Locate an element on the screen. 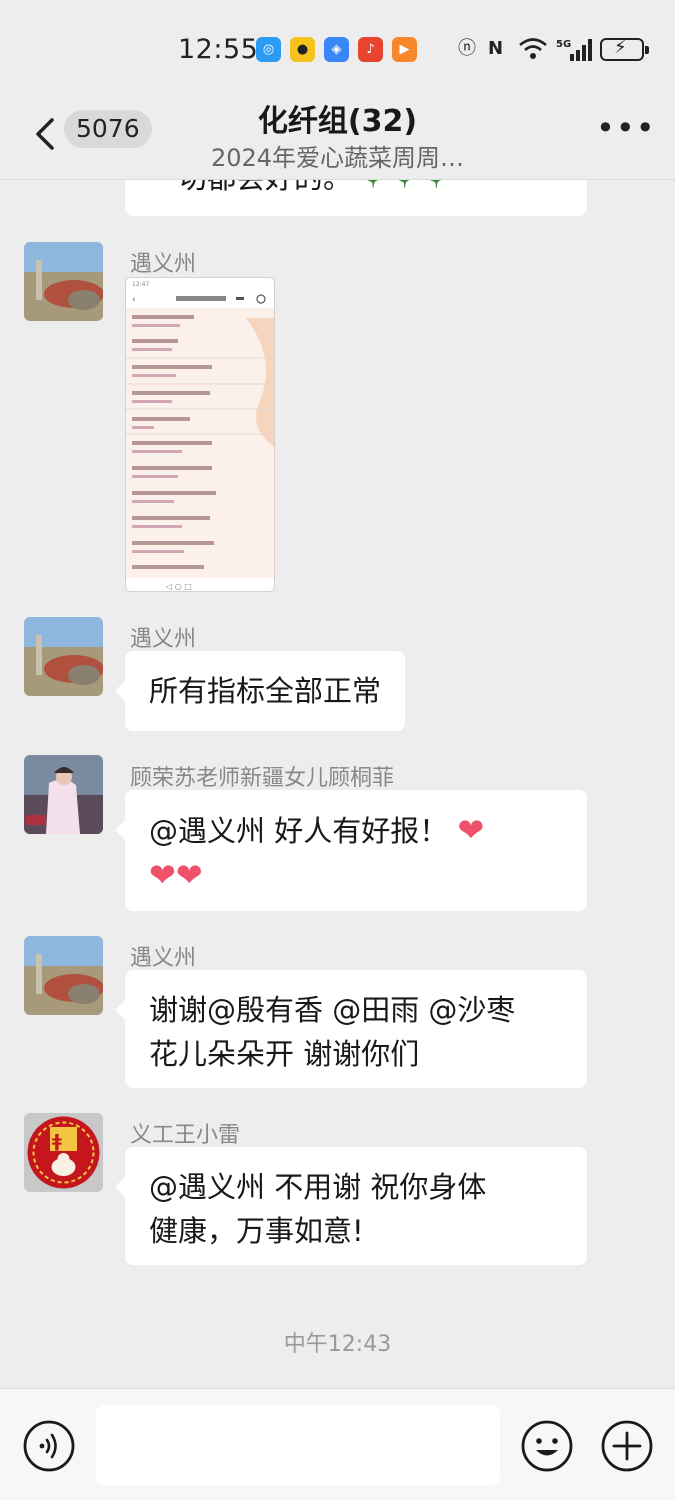 The width and height of the screenshot is (675, 1500). message-text: @遇义州 好人有好报！ is located at coordinates (299, 831).